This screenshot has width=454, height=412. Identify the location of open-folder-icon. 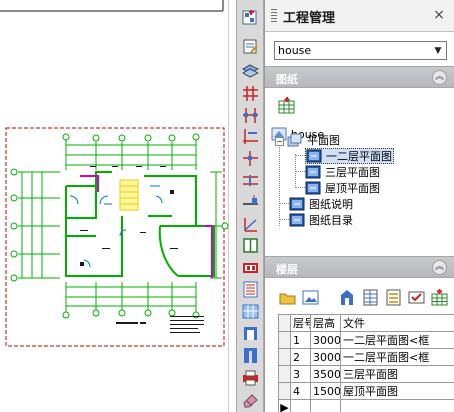
(287, 297).